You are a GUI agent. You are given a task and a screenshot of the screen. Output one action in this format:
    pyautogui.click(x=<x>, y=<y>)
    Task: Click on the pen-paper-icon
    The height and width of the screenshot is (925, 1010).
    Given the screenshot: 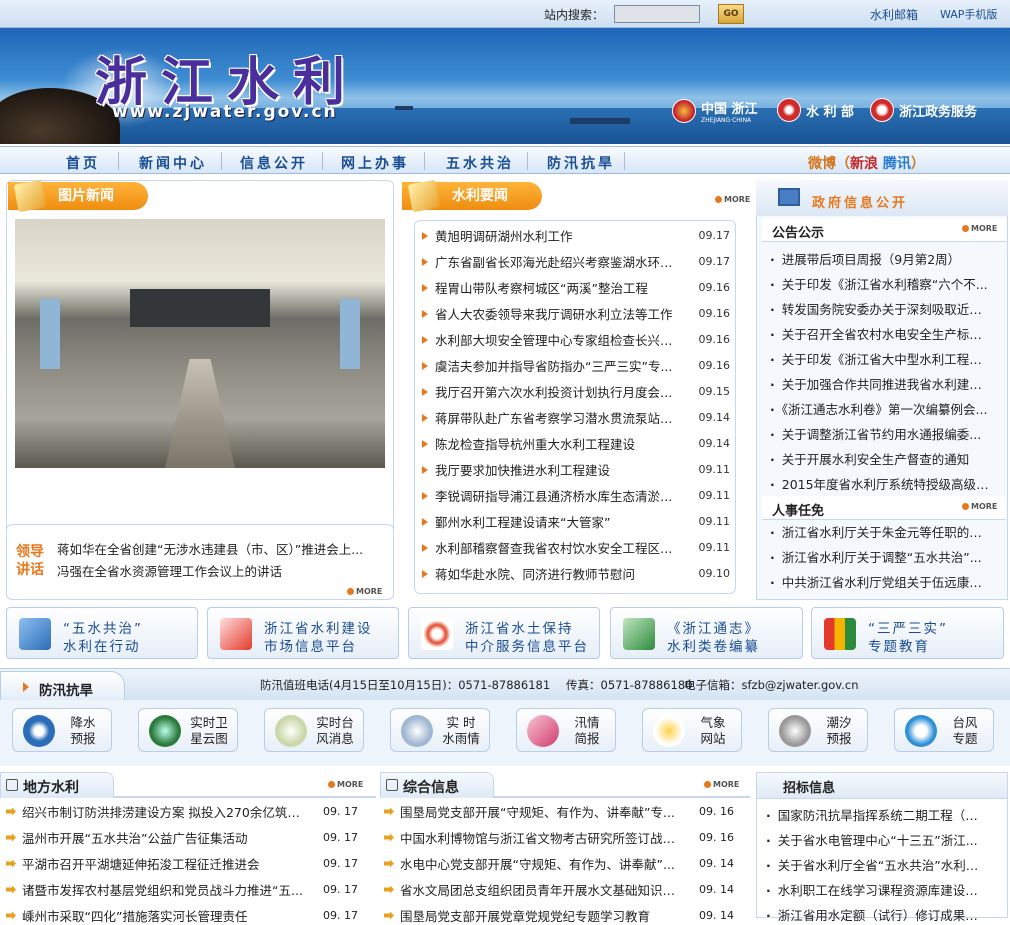 What is the action you would take?
    pyautogui.click(x=35, y=634)
    